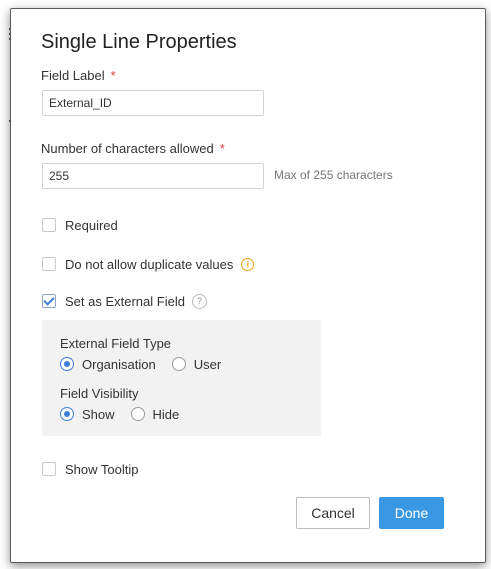 Image resolution: width=491 pixels, height=569 pixels. I want to click on done-button: Done, so click(411, 513).